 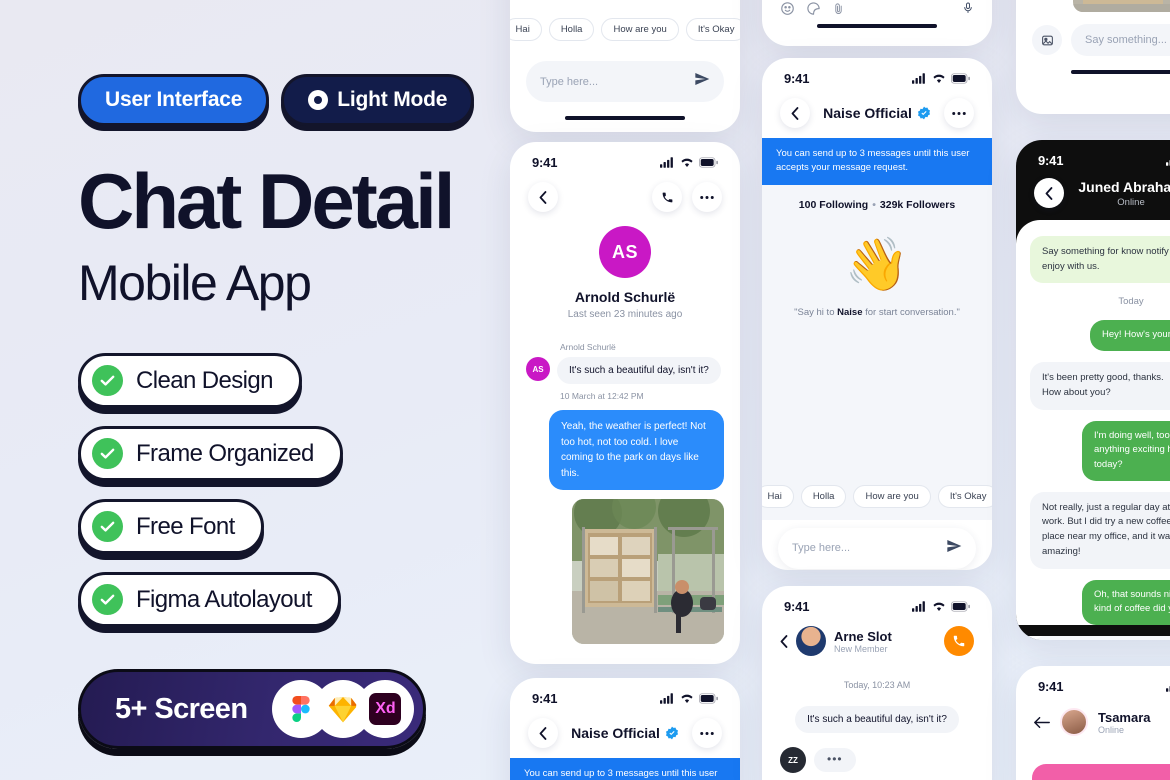 I want to click on nav-bar: Naise Official, so click(x=625, y=734).